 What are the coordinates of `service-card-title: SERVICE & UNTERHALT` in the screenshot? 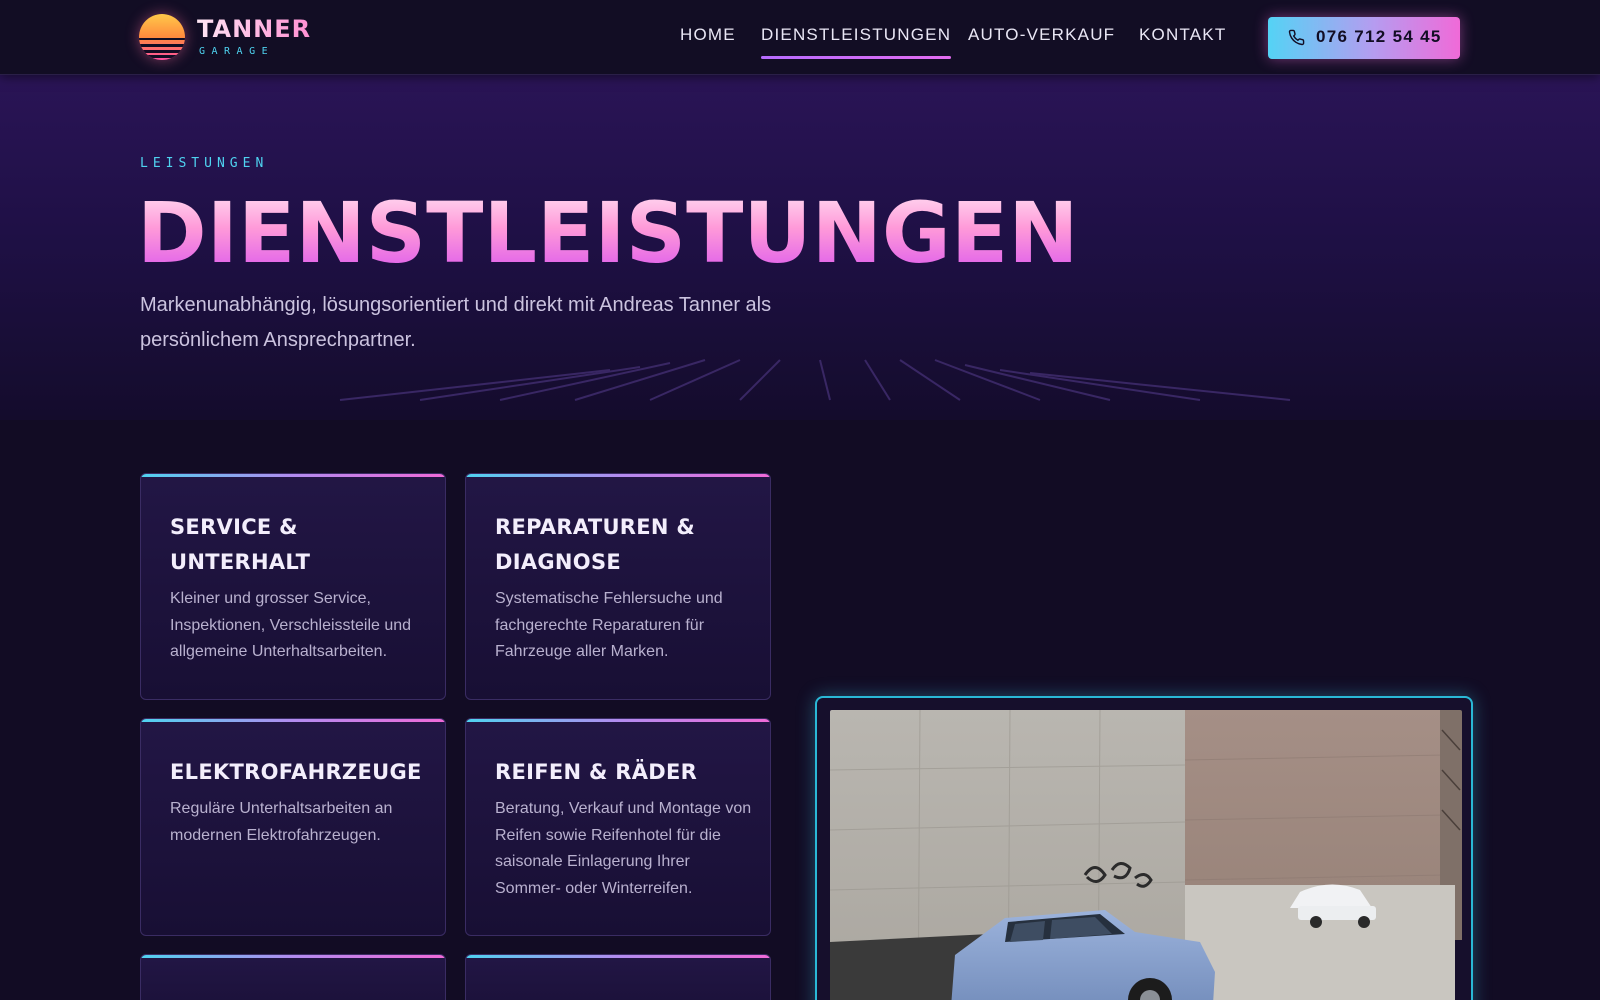 It's located at (240, 544).